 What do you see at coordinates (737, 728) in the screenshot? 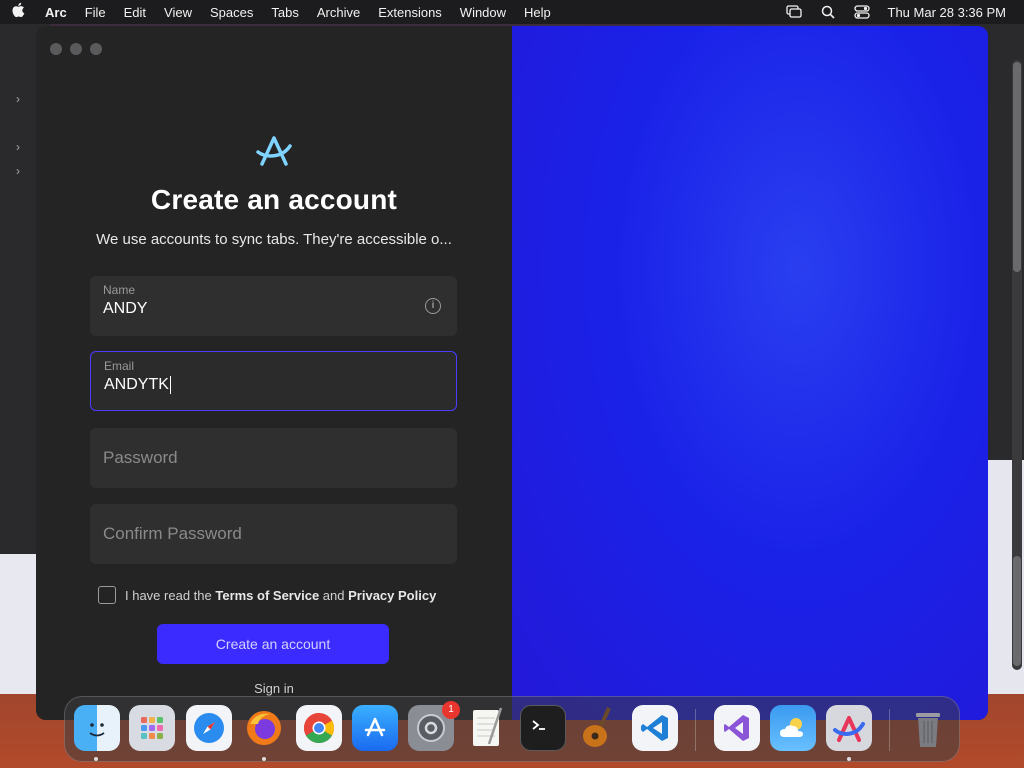
I see `visual-studio-icon` at bounding box center [737, 728].